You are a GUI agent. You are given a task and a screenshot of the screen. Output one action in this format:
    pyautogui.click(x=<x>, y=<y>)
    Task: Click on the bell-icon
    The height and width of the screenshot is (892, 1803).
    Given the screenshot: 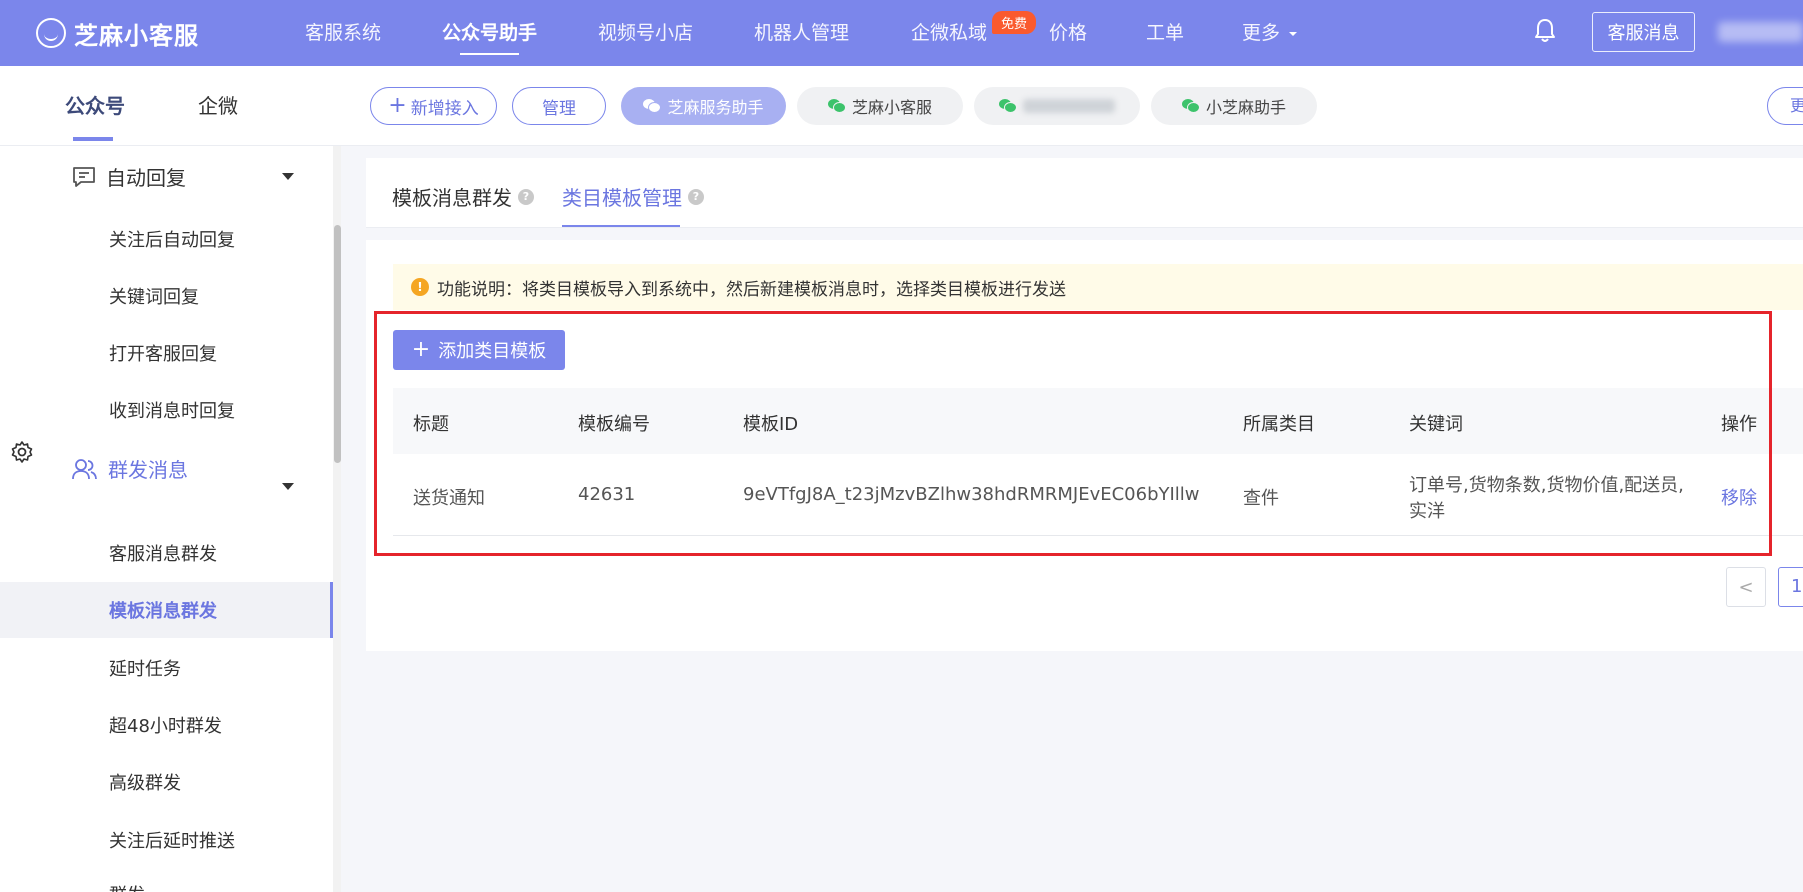 What is the action you would take?
    pyautogui.click(x=1545, y=31)
    